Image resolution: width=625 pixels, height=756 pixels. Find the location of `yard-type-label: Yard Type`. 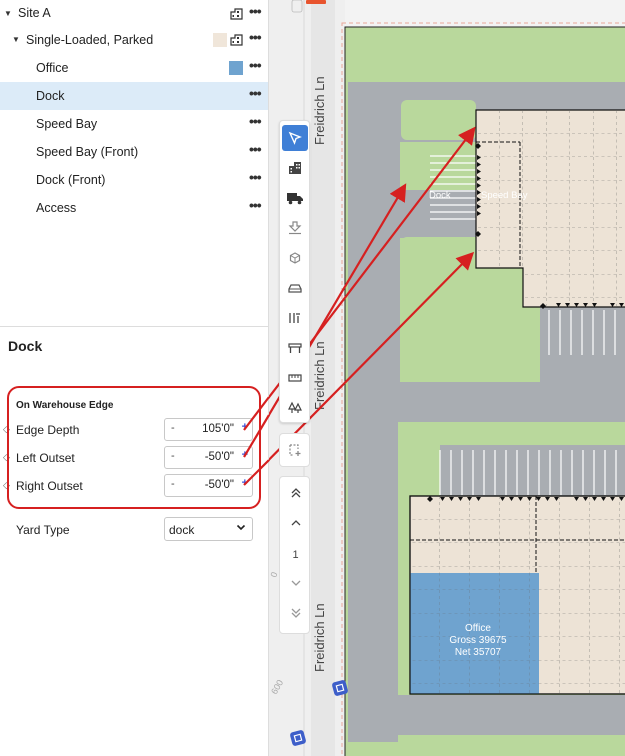

yard-type-label: Yard Type is located at coordinates (43, 530).